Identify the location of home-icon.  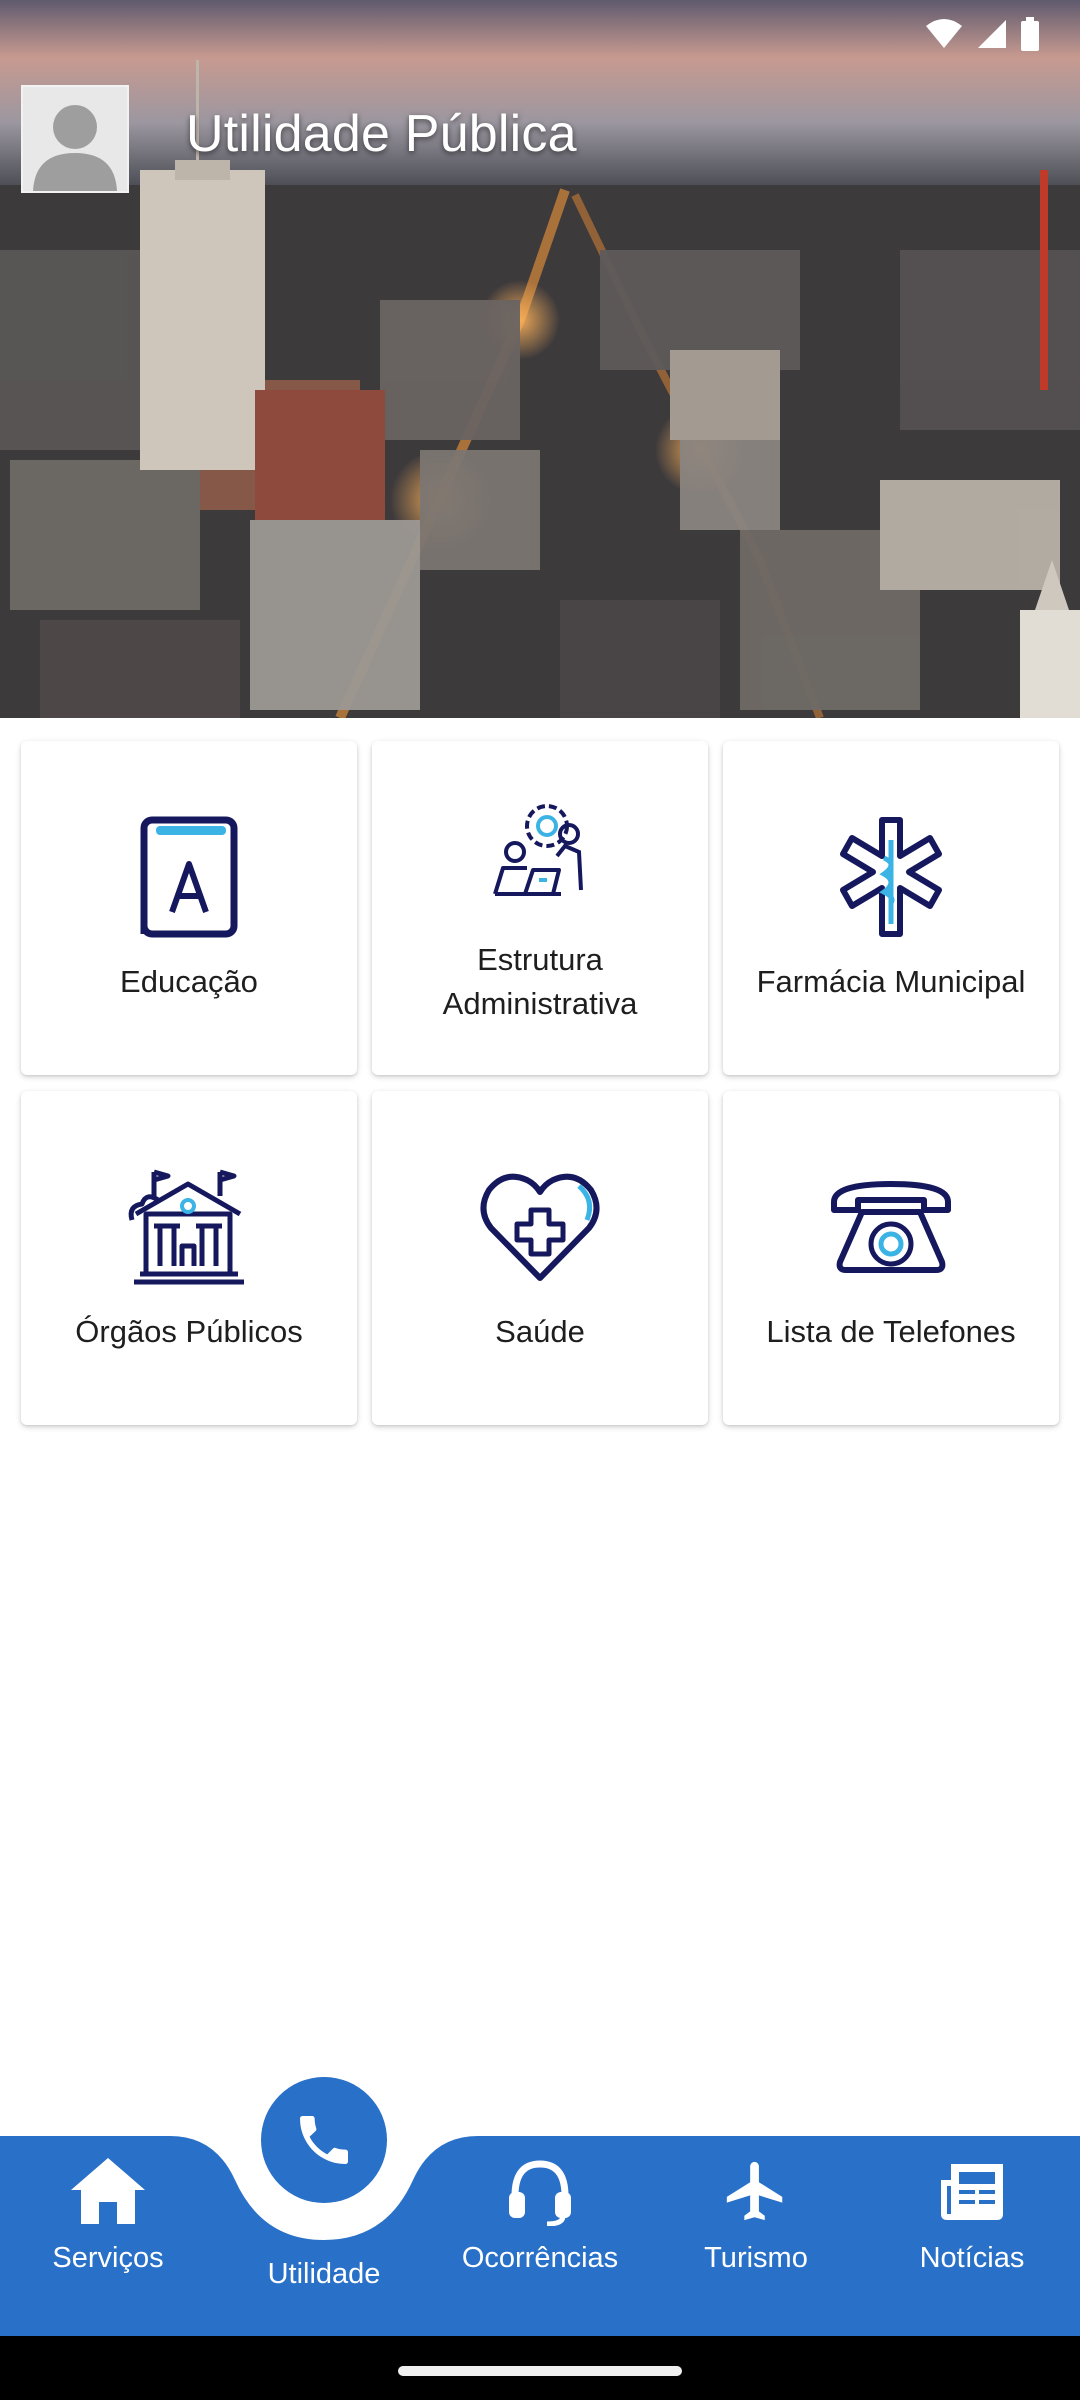
(108, 2191).